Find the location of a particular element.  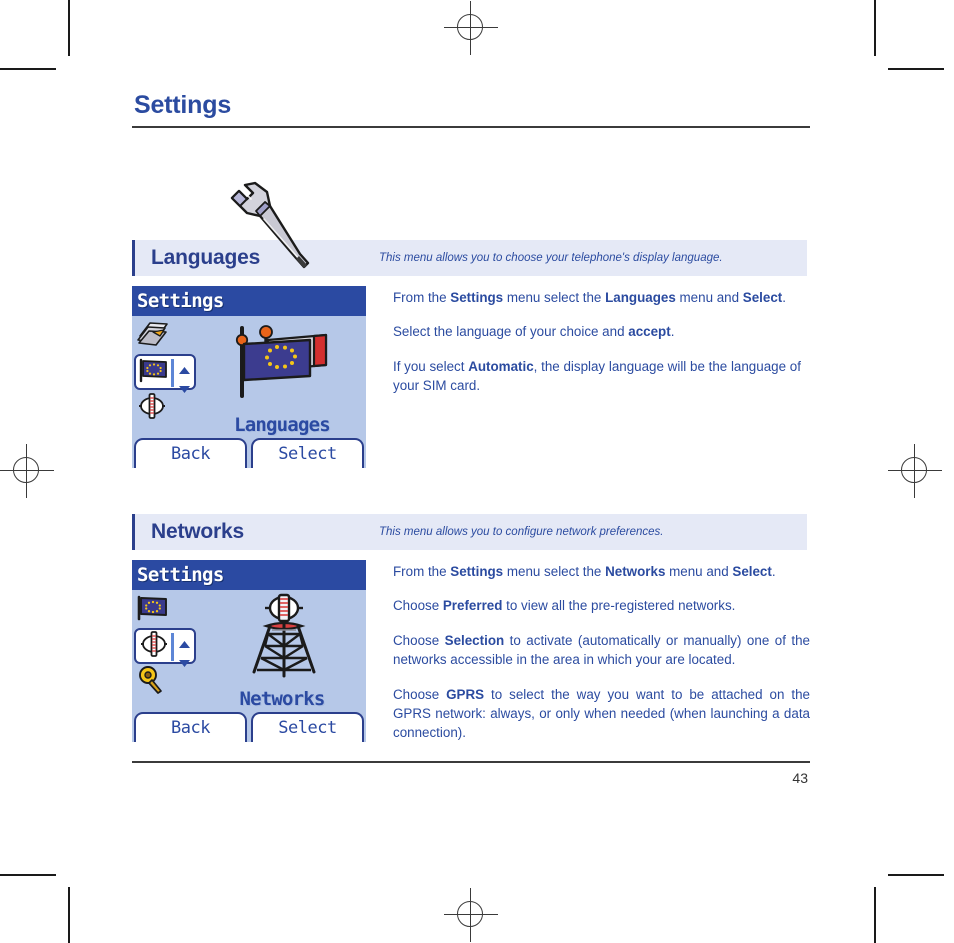

rail-item-languages is located at coordinates (165, 610).